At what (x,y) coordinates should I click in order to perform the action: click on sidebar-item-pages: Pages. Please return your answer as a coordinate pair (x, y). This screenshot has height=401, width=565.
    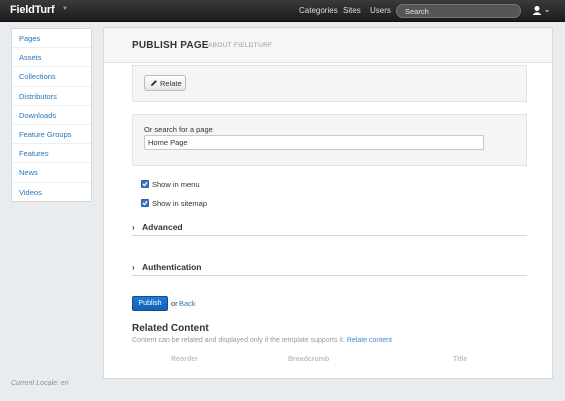
    Looking at the image, I should click on (51, 39).